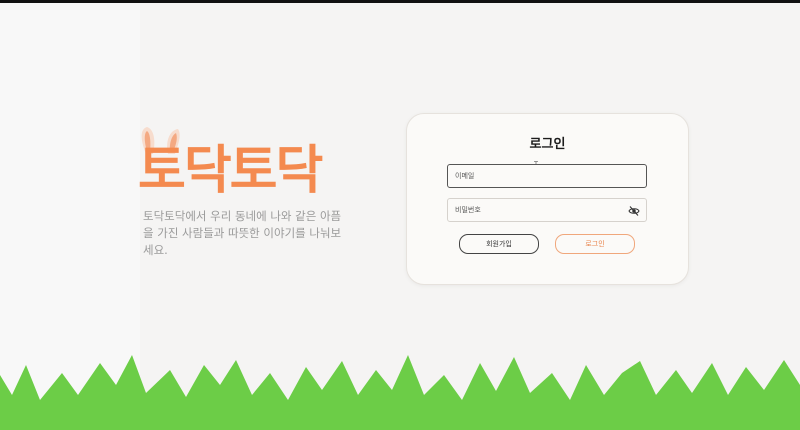 The height and width of the screenshot is (430, 800). I want to click on eye-off-icon, so click(634, 211).